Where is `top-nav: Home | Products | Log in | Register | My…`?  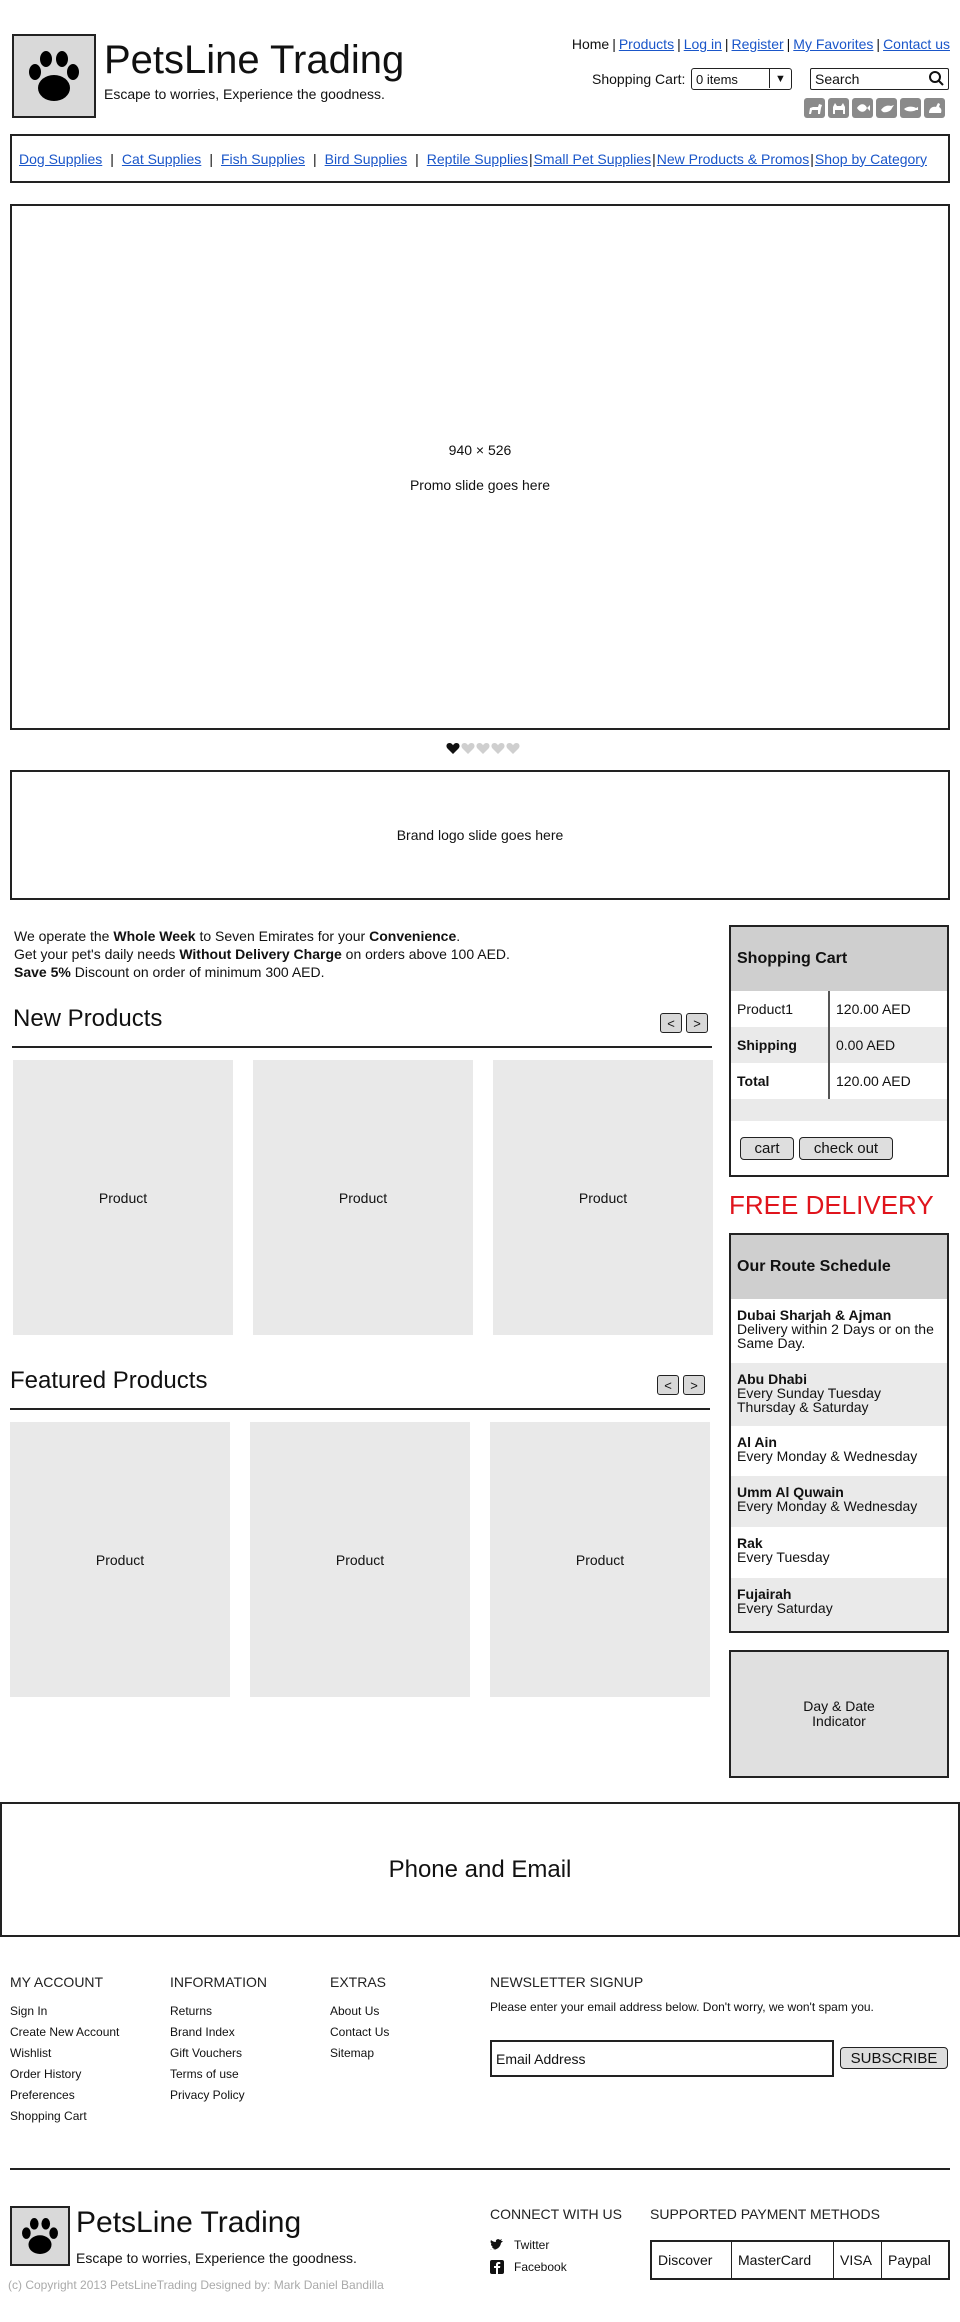
top-nav: Home | Products | Log in | Register | My… is located at coordinates (761, 44).